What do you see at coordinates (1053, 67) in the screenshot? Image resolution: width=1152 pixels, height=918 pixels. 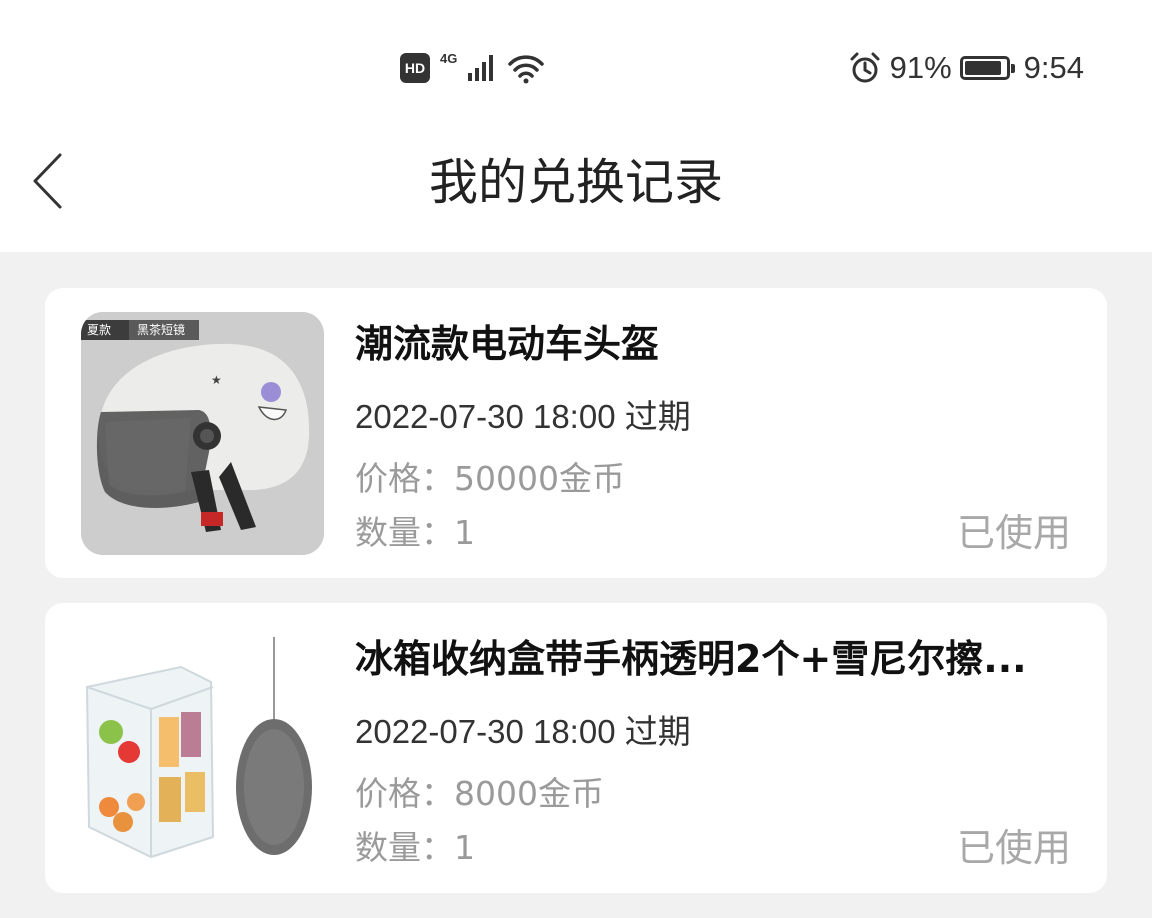 I see `clock: 9:54` at bounding box center [1053, 67].